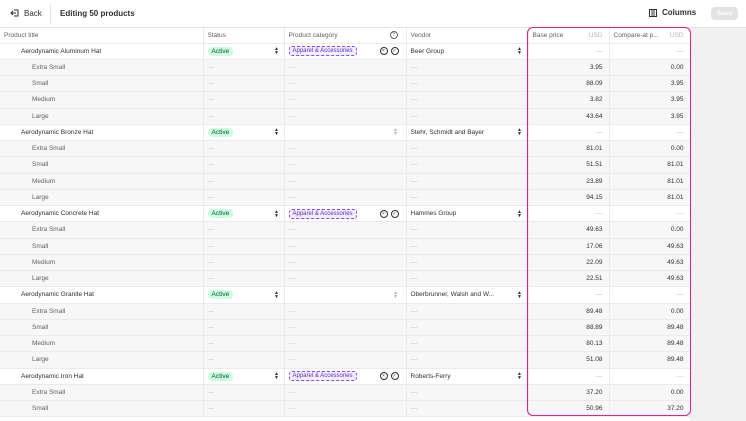 The width and height of the screenshot is (746, 421). I want to click on base-price-cell: 22.09, so click(569, 263).